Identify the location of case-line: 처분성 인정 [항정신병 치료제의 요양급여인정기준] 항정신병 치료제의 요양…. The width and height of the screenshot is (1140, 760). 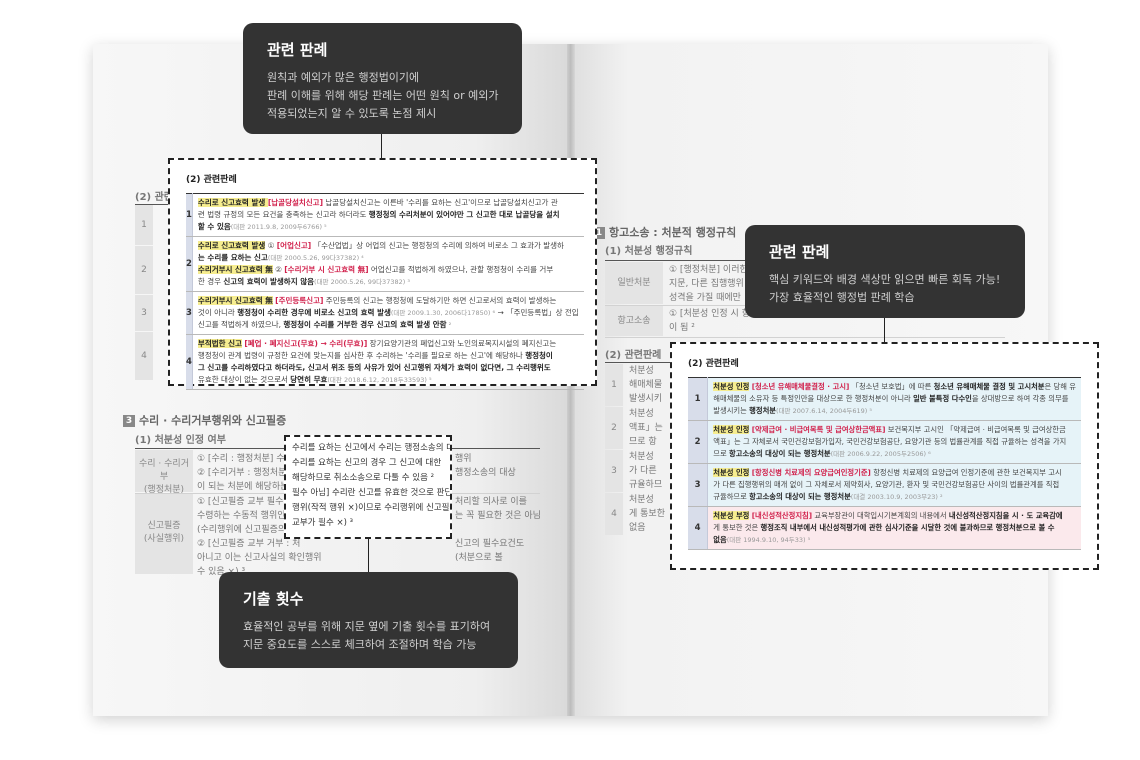
(894, 473).